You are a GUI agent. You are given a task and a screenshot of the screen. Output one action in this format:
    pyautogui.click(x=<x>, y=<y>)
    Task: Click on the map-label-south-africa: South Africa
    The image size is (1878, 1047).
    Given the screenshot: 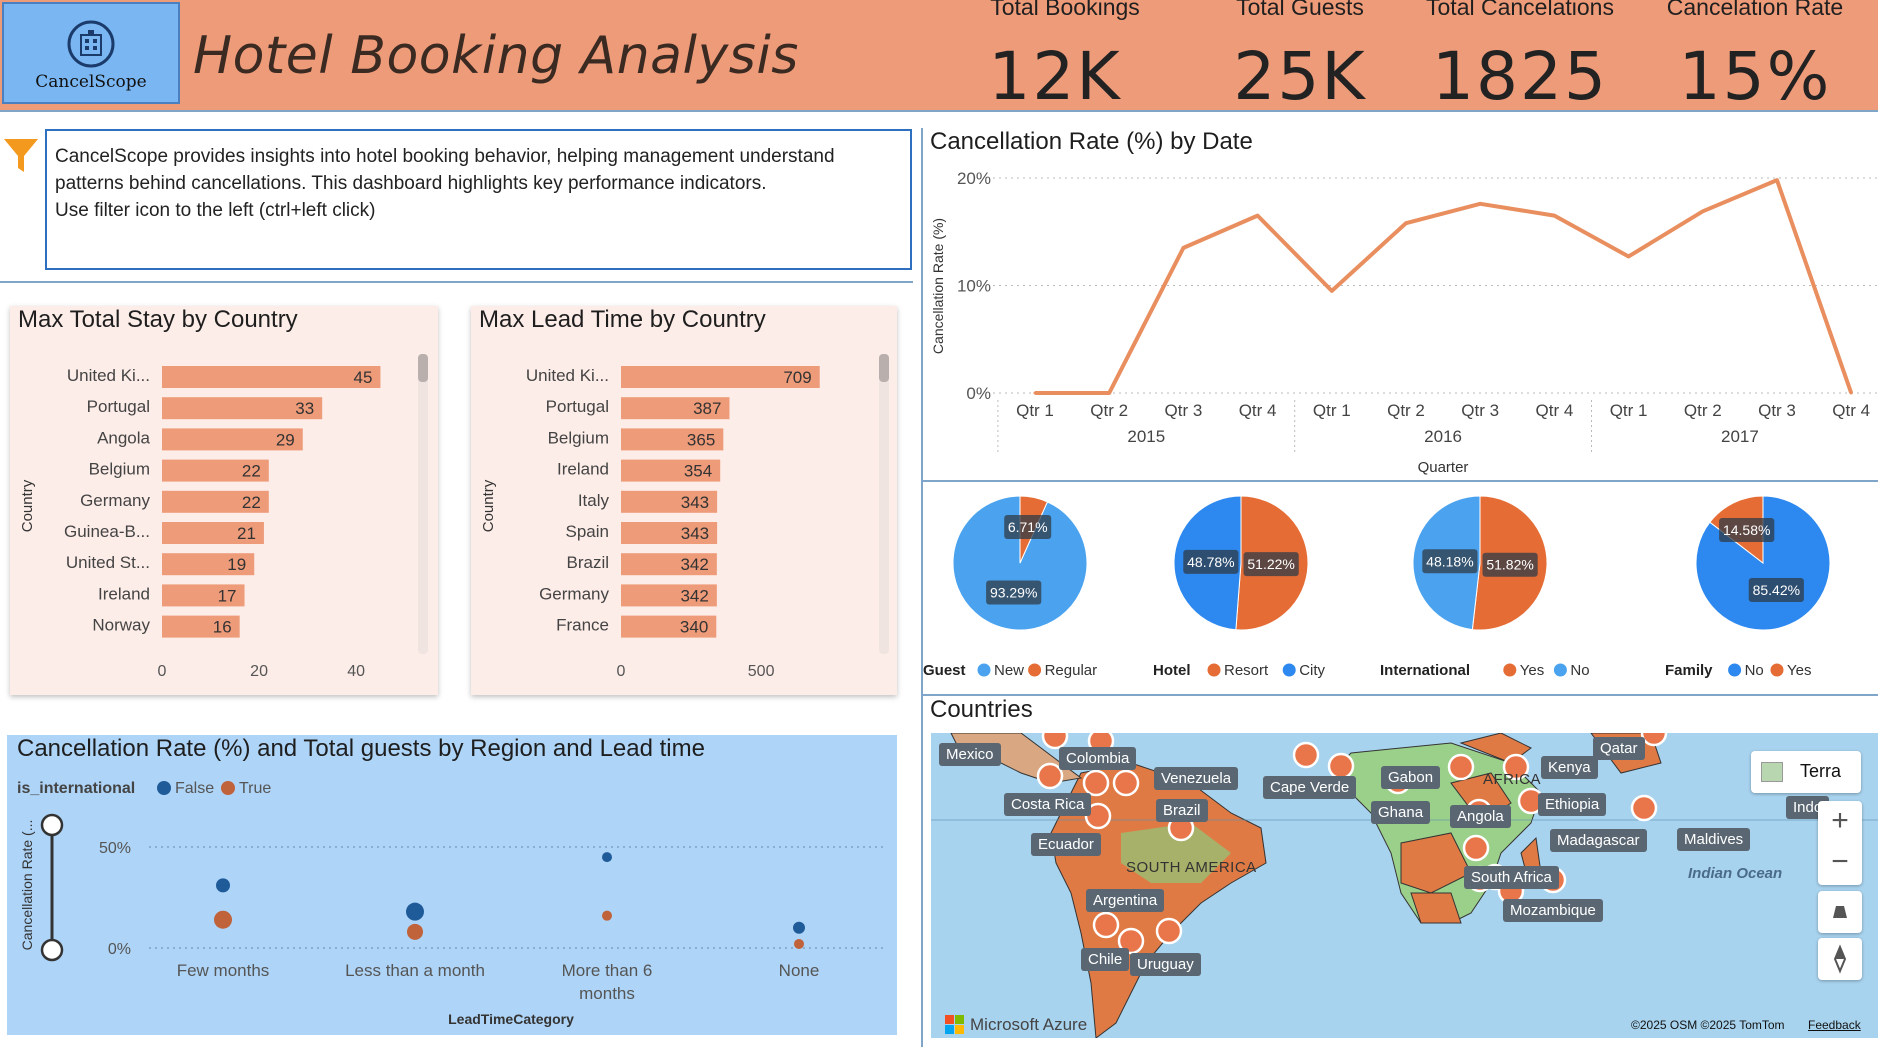 What is the action you would take?
    pyautogui.click(x=1511, y=877)
    